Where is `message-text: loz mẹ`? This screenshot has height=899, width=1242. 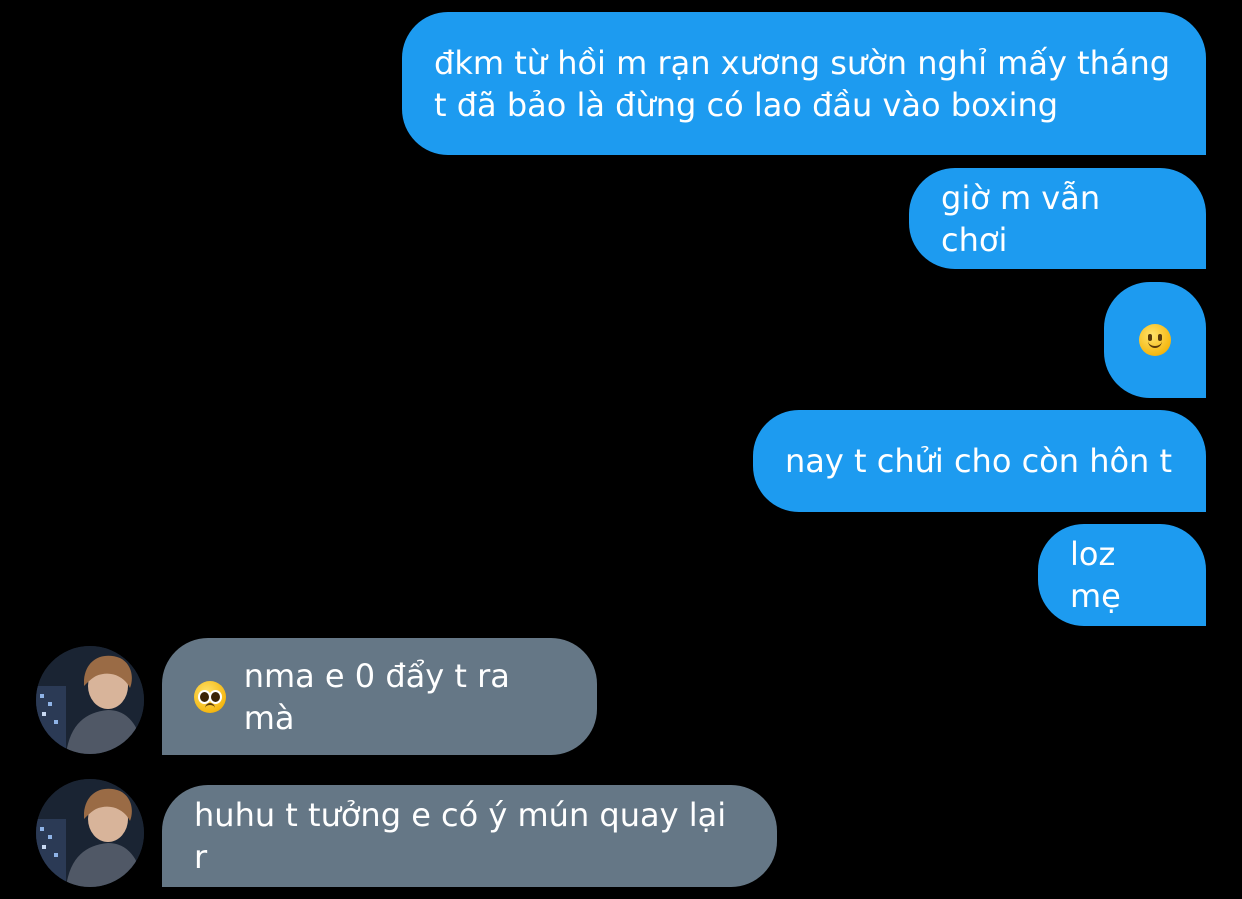 message-text: loz mẹ is located at coordinates (1095, 575).